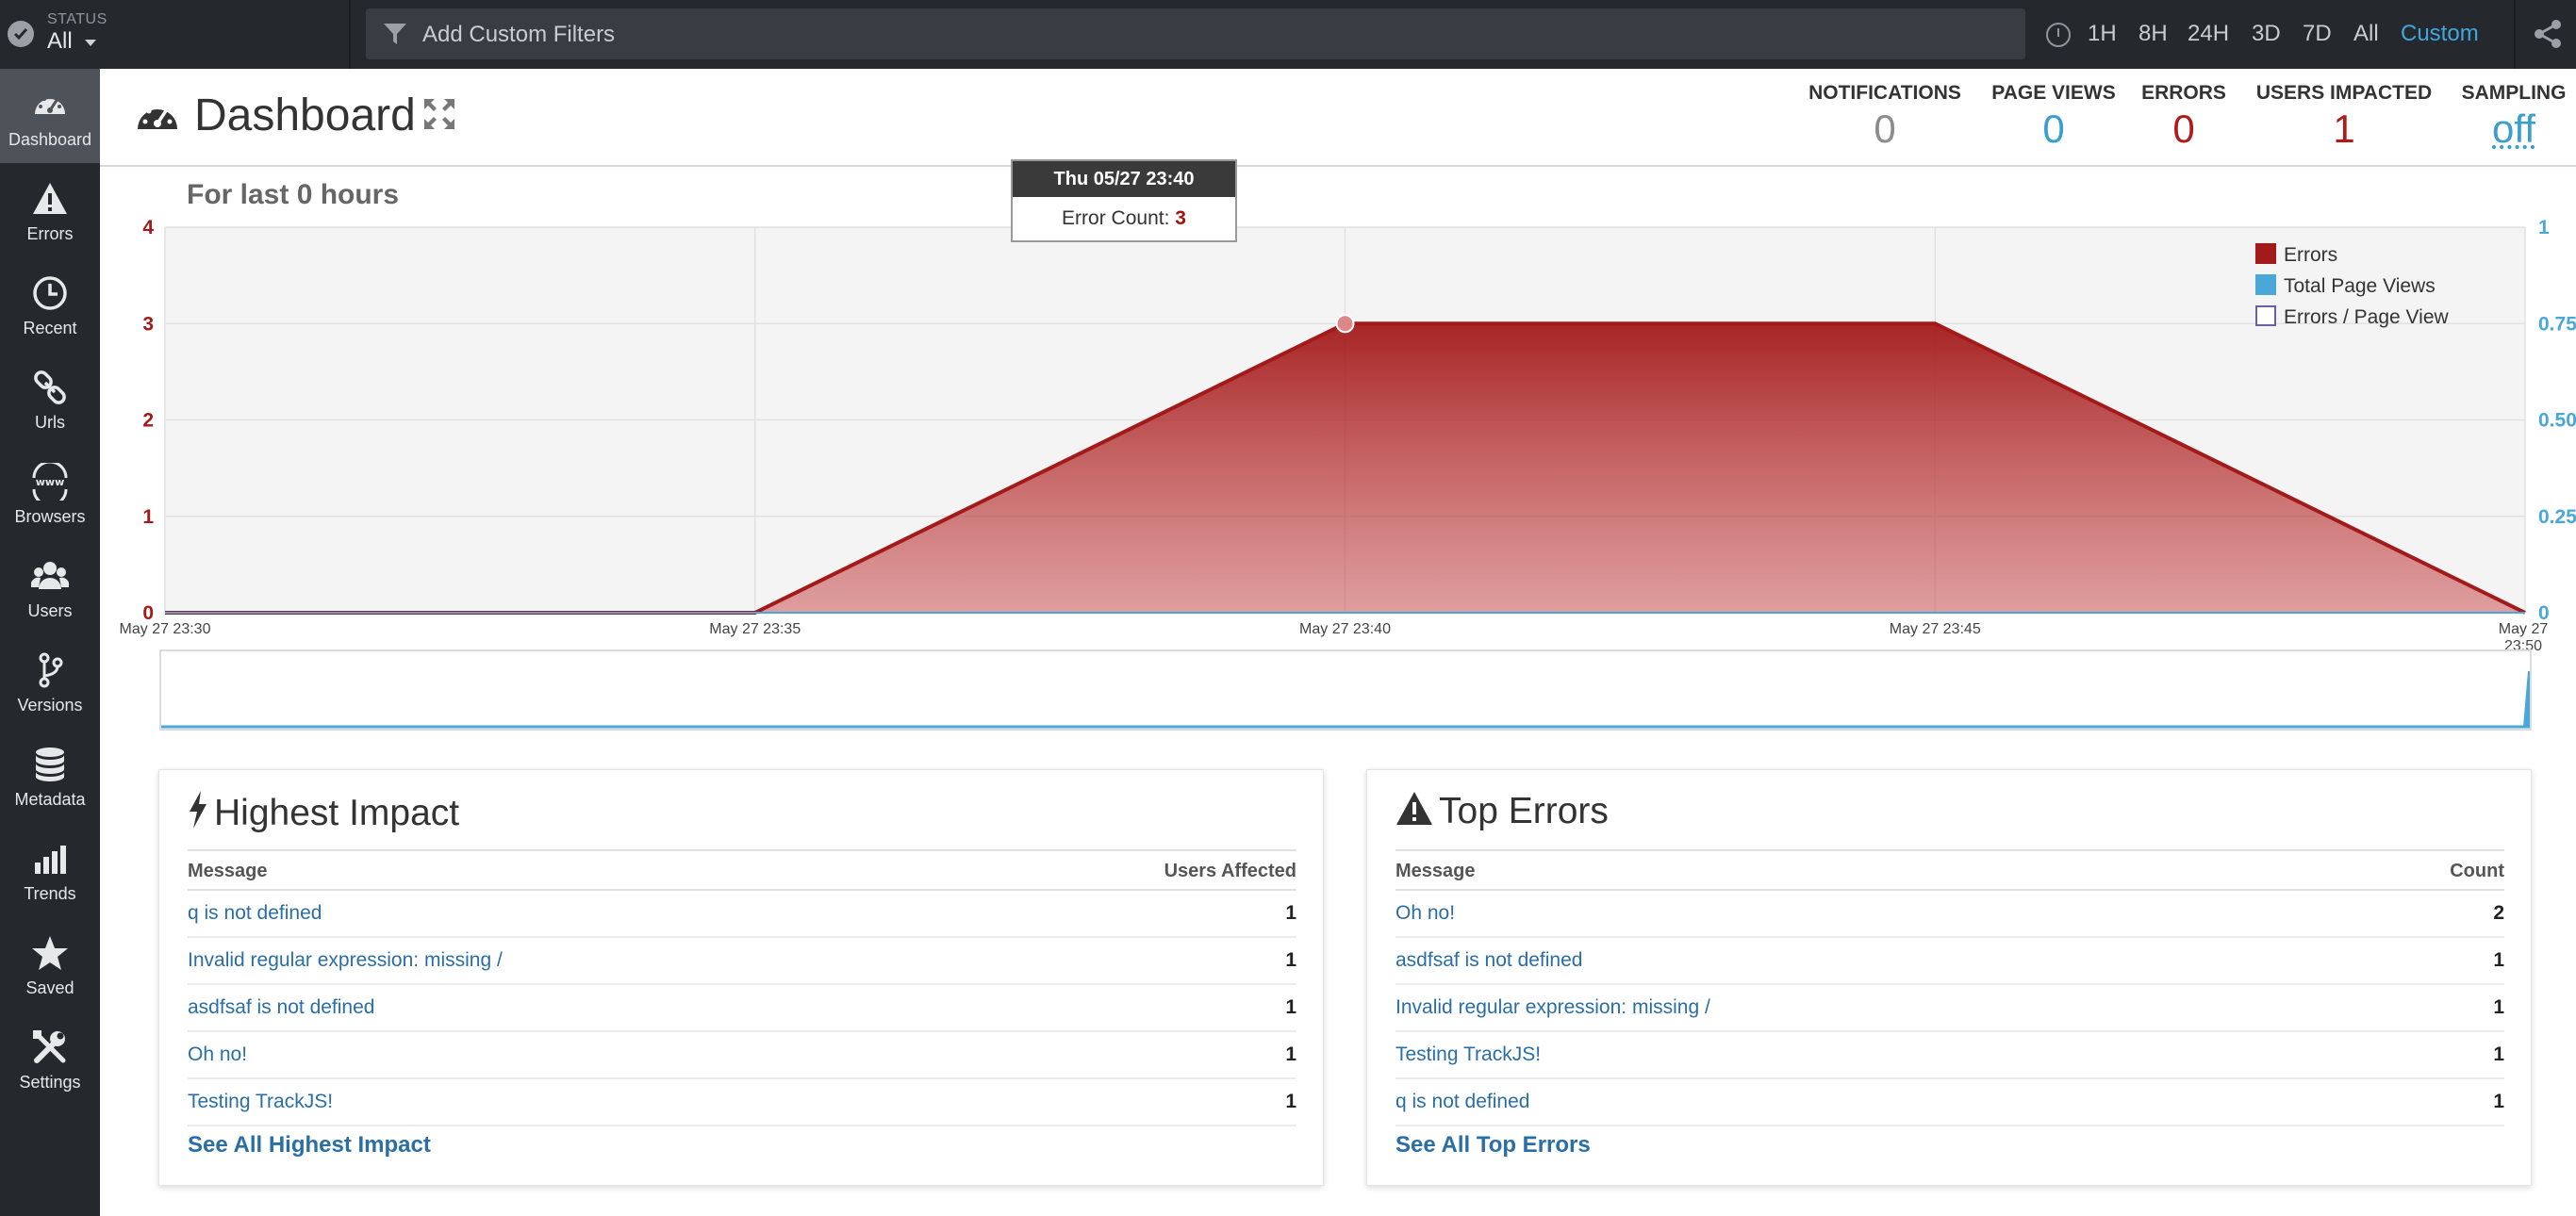 This screenshot has height=1216, width=2576. What do you see at coordinates (1493, 1145) in the screenshot?
I see `see-all-top-errors-link: See All Top Errors` at bounding box center [1493, 1145].